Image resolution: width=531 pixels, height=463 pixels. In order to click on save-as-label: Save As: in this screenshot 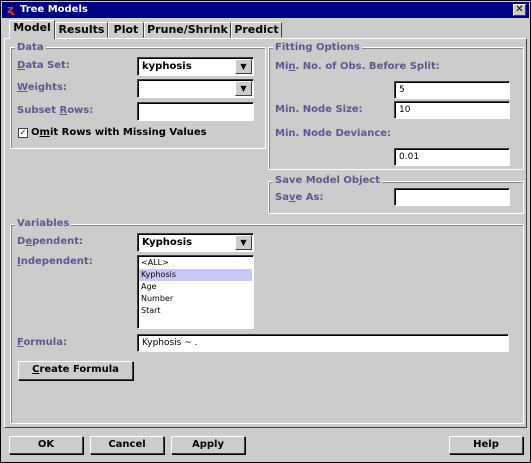, I will do `click(299, 197)`.